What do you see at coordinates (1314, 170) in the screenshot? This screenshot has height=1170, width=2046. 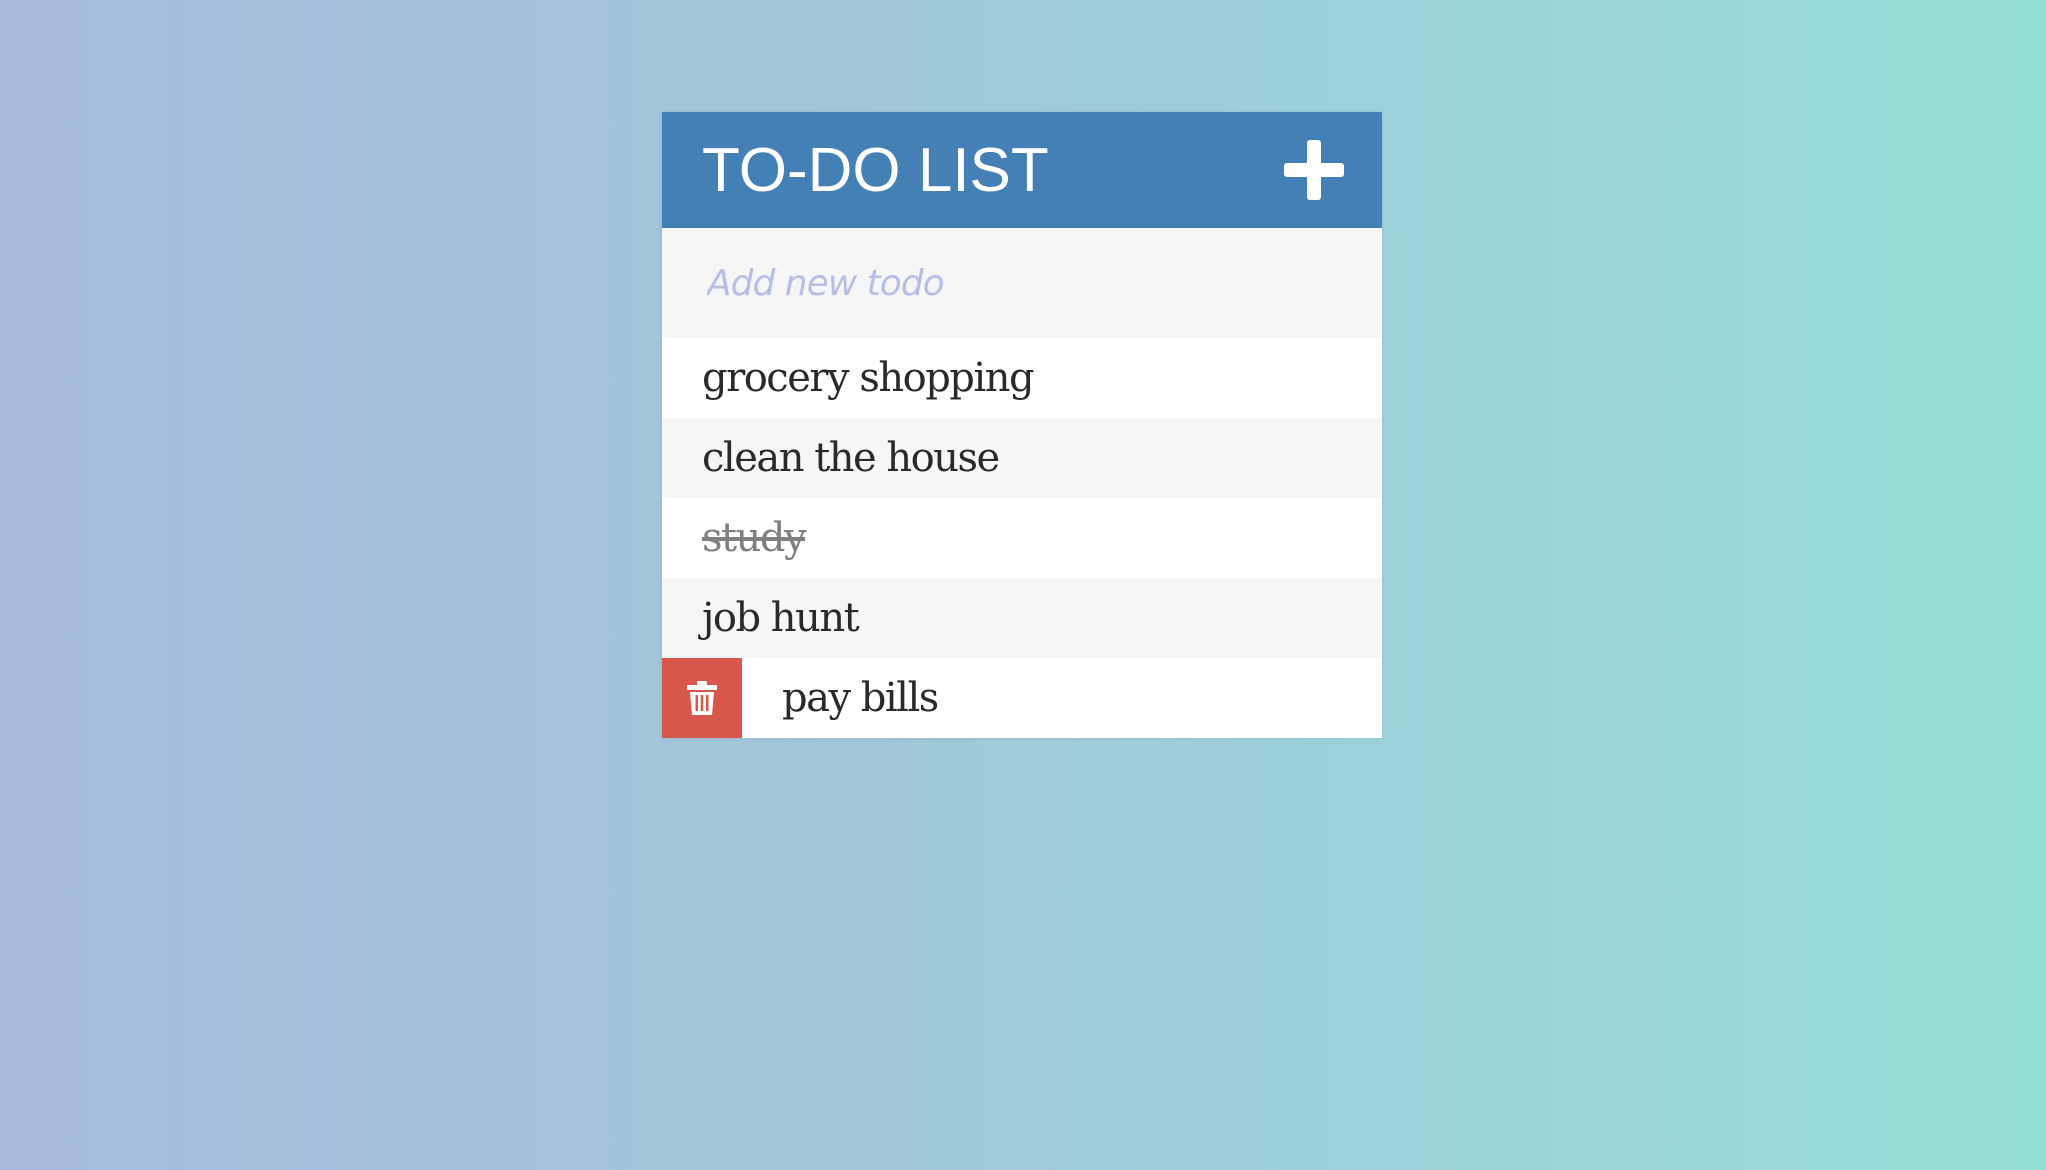 I see `plus-icon` at bounding box center [1314, 170].